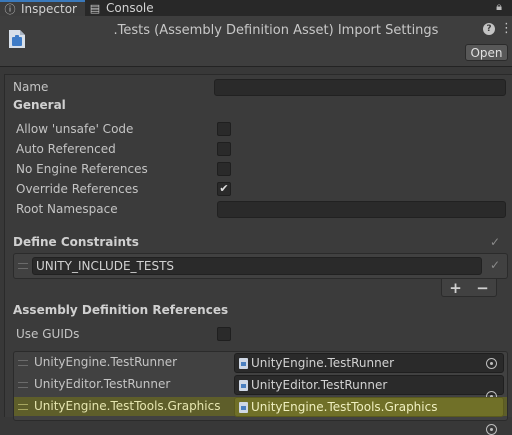  Describe the element at coordinates (49, 9) in the screenshot. I see `tab-inspector-label: Inspector` at that location.